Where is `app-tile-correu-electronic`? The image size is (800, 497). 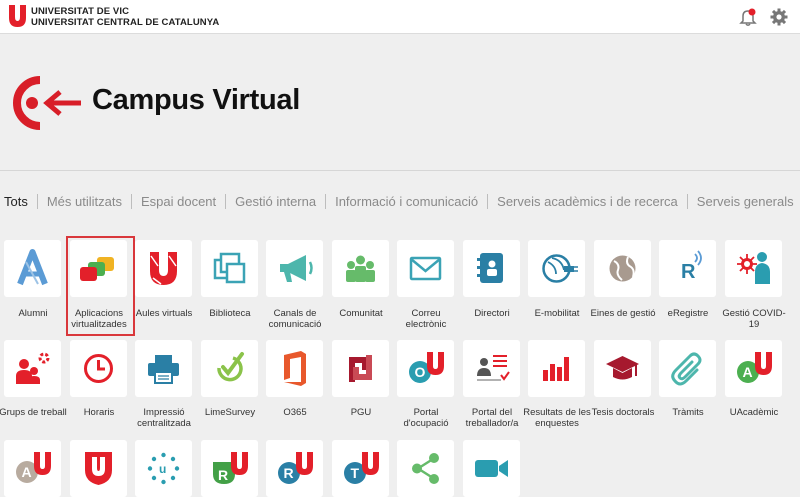 app-tile-correu-electronic is located at coordinates (425, 268).